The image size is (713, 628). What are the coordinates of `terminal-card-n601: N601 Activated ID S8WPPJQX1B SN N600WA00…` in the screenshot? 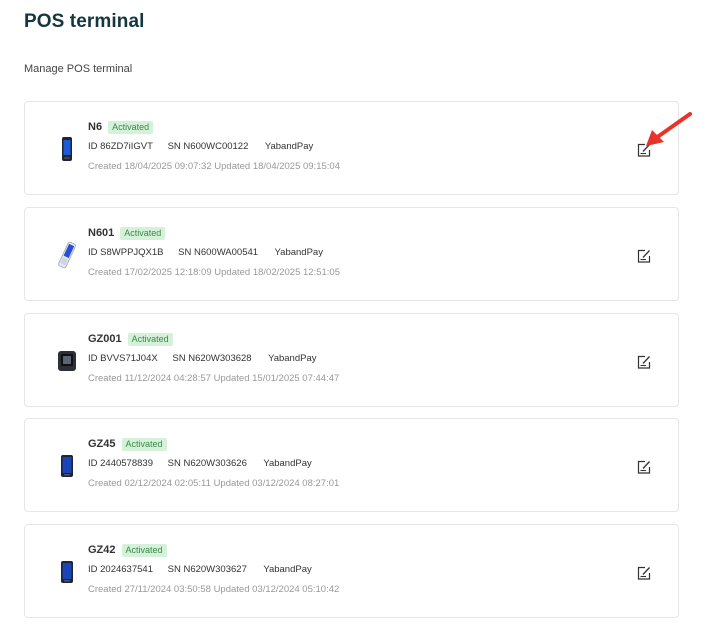 It's located at (351, 254).